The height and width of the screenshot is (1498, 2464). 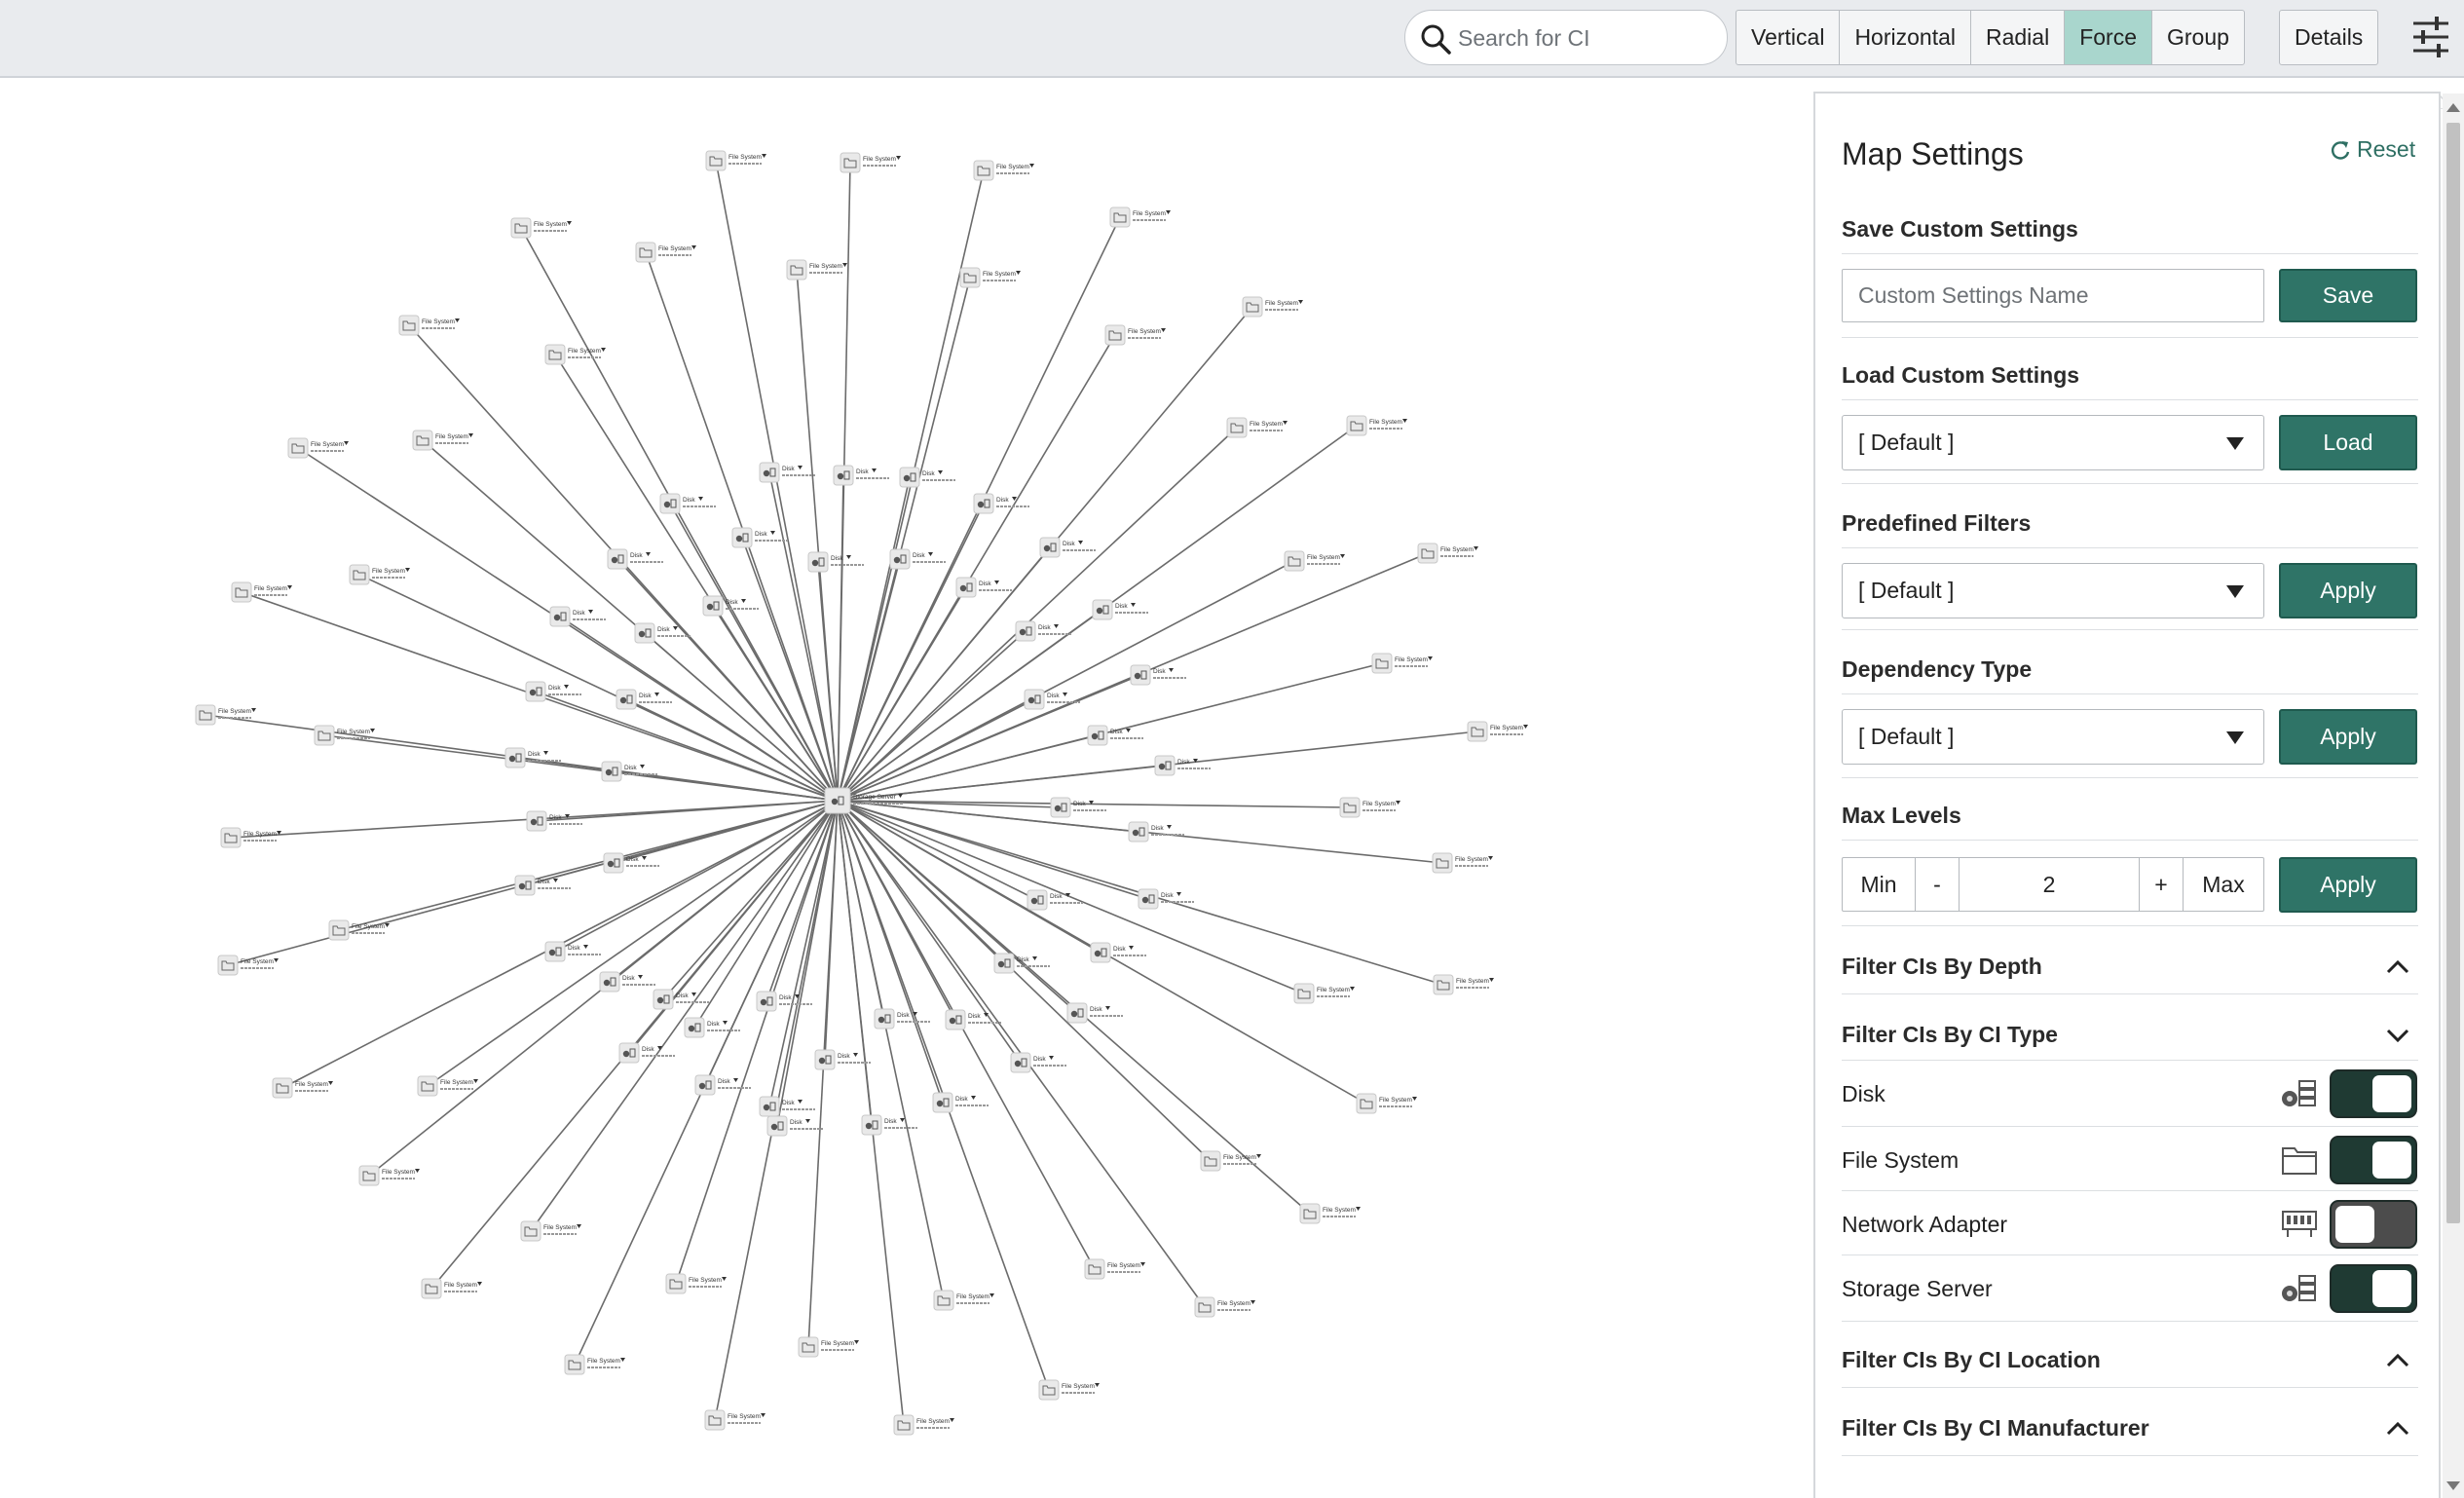 What do you see at coordinates (2198, 38) in the screenshot?
I see `layout-group-button: Group` at bounding box center [2198, 38].